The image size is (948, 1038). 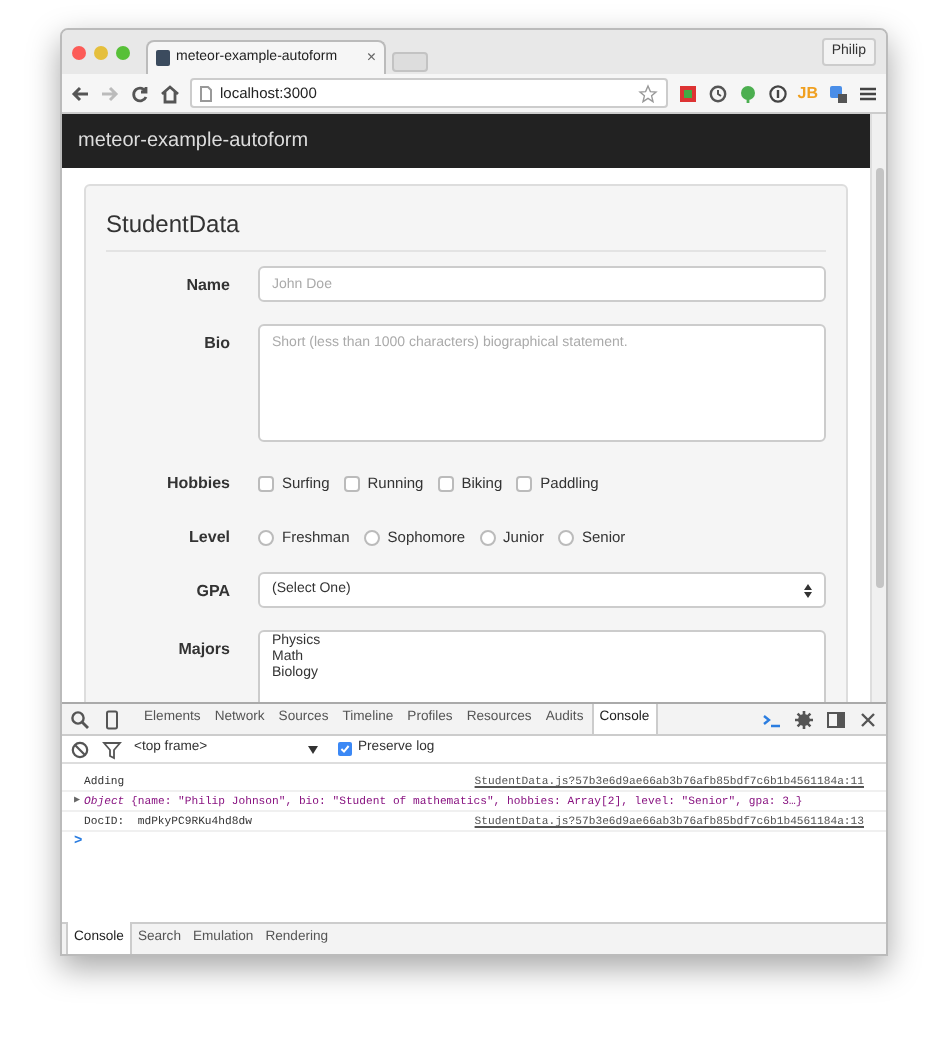 What do you see at coordinates (717, 93) in the screenshot?
I see `clock-icon` at bounding box center [717, 93].